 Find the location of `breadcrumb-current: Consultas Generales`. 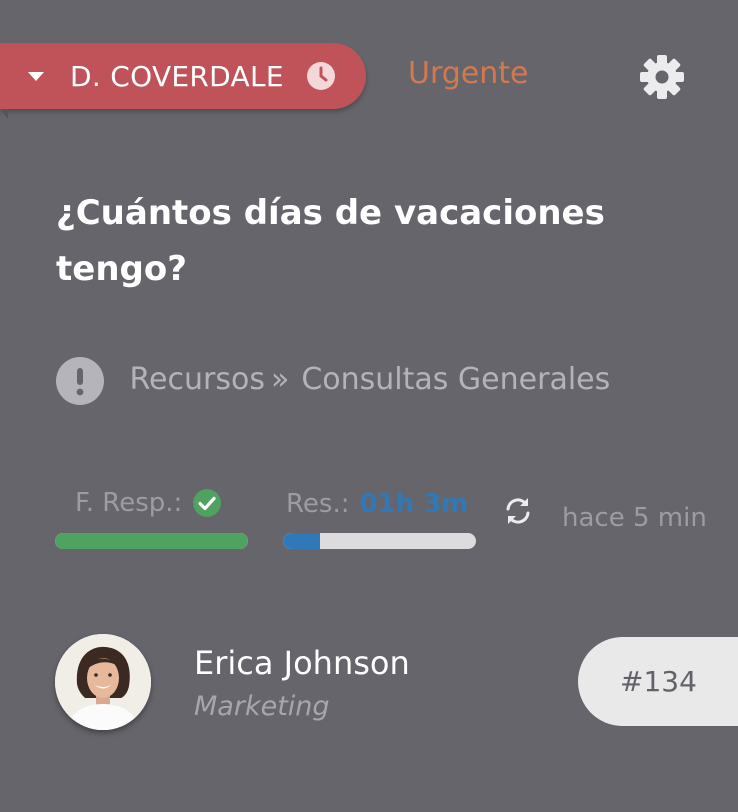

breadcrumb-current: Consultas Generales is located at coordinates (455, 379).